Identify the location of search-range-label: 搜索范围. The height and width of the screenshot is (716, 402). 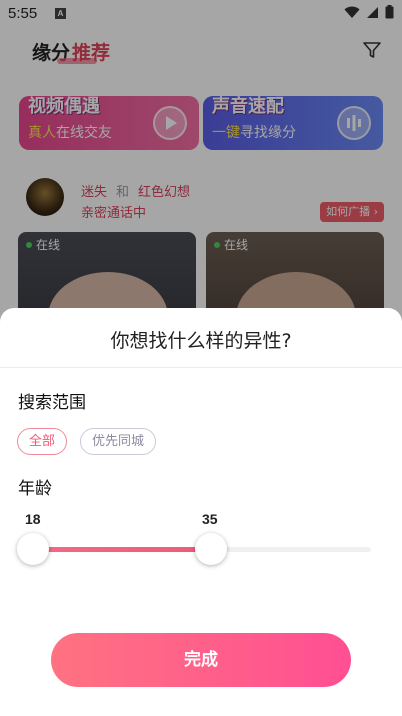
(52, 403).